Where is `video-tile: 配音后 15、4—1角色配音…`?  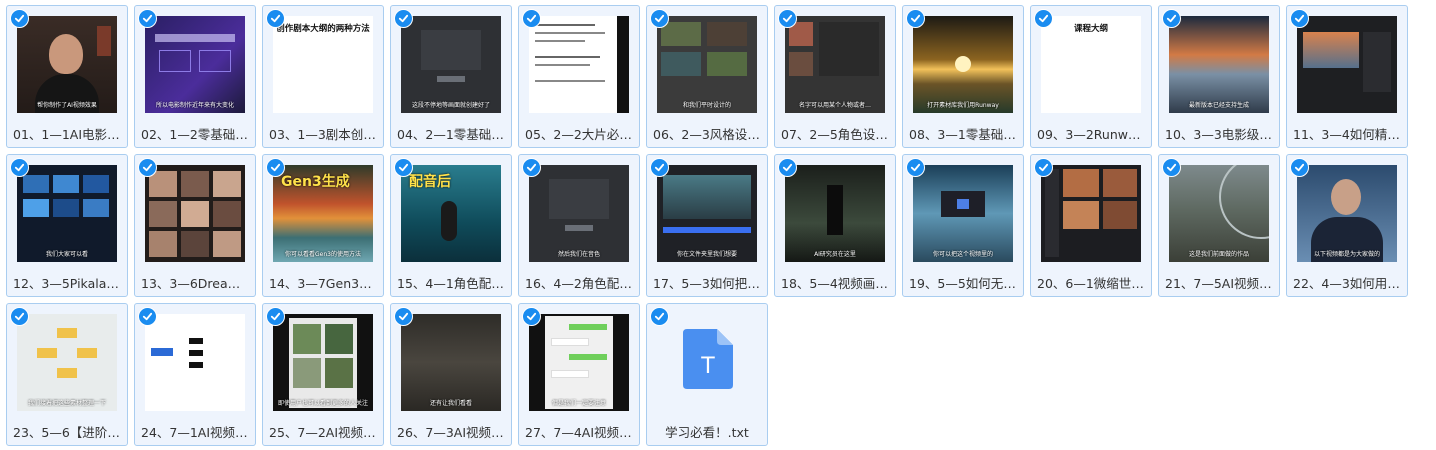
video-tile: 配音后 15、4—1角色配音… is located at coordinates (451, 225).